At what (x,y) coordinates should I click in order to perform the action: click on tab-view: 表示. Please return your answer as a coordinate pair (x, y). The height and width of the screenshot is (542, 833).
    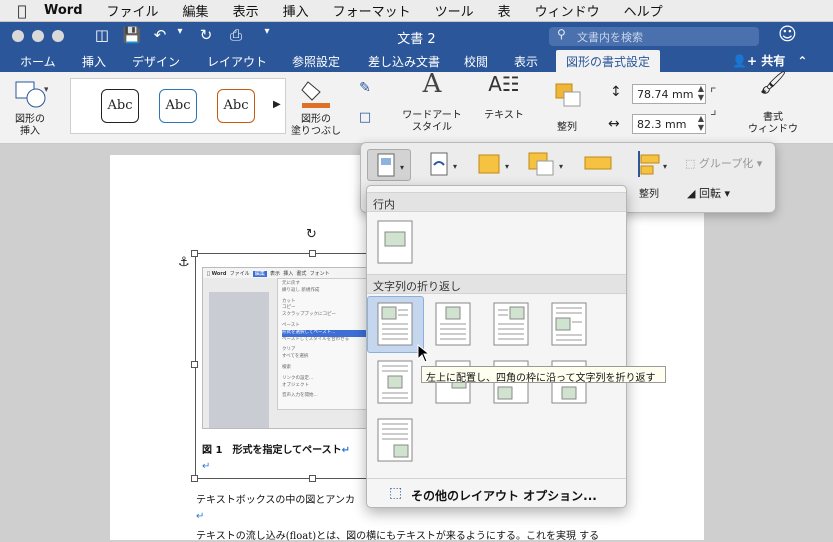
    Looking at the image, I should click on (526, 61).